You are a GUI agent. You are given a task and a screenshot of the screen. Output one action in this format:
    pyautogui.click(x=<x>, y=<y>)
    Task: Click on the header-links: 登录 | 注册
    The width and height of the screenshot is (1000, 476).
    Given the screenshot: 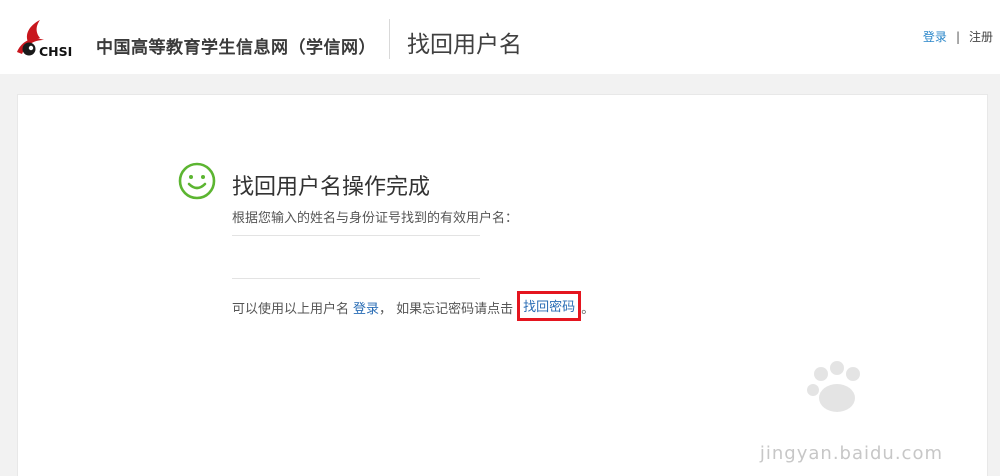 What is the action you would take?
    pyautogui.click(x=958, y=36)
    